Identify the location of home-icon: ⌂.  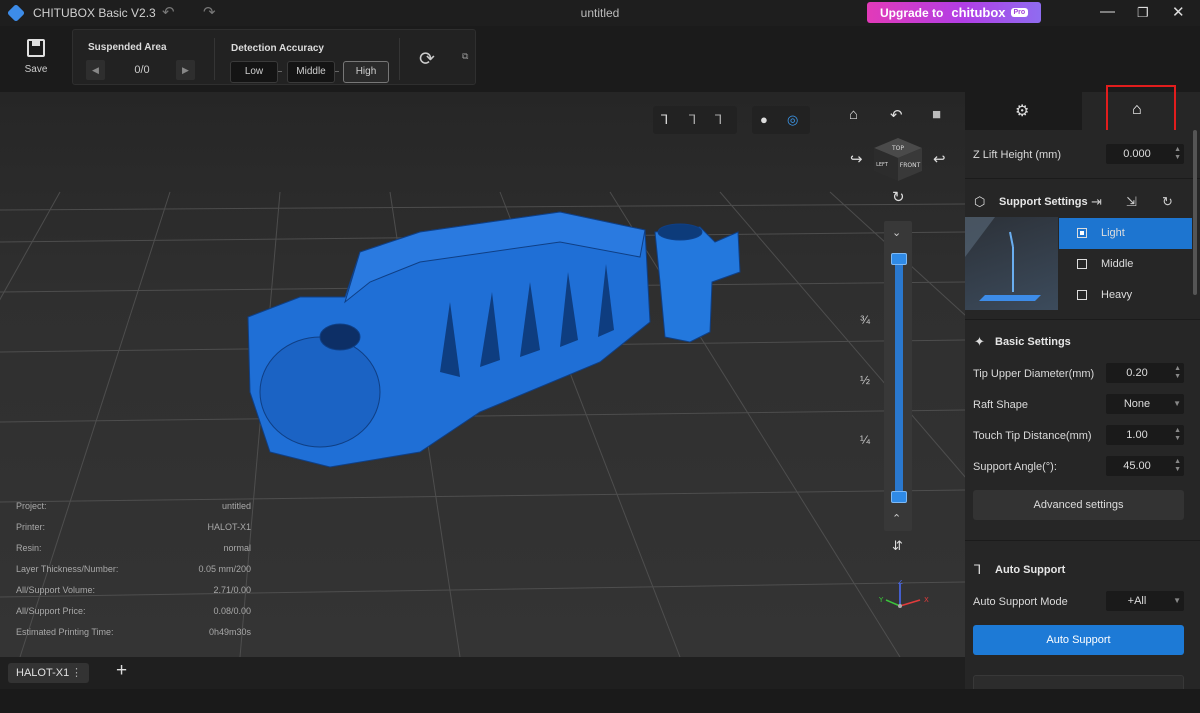
(853, 114).